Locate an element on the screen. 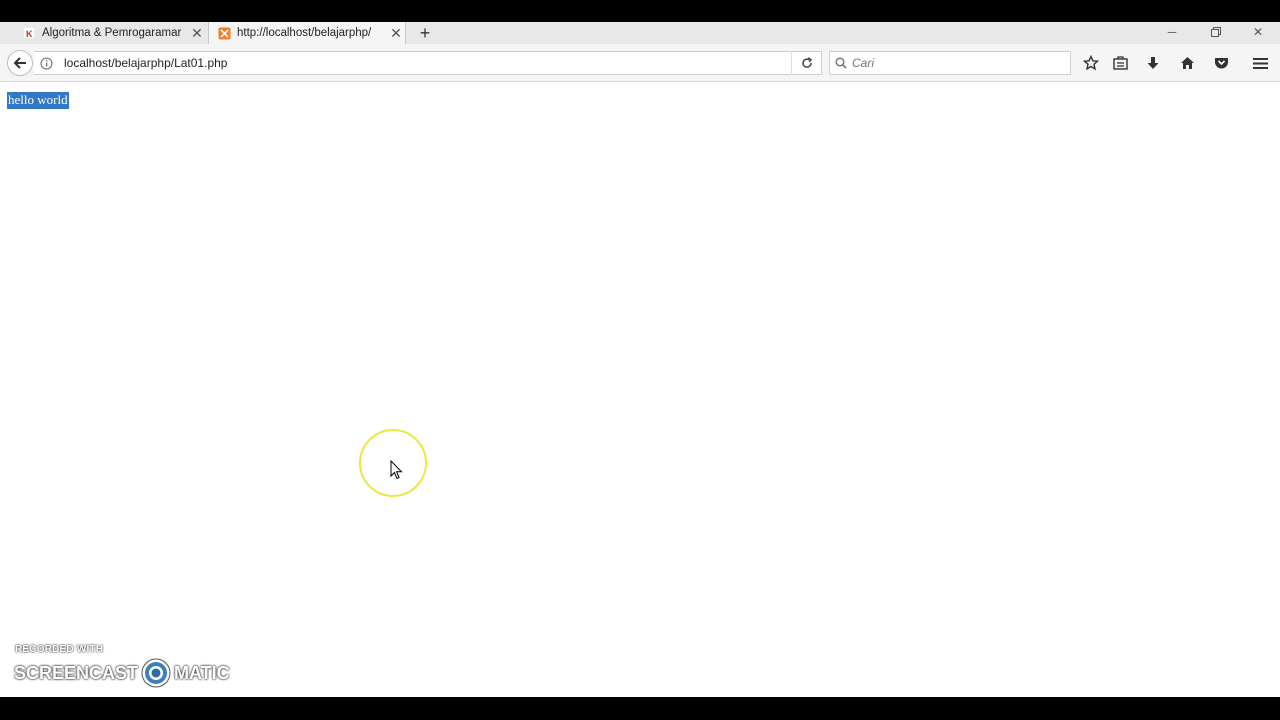 This screenshot has width=1280, height=720. tab-localhost: http://localhost/belajarphp/ ✕ is located at coordinates (307, 33).